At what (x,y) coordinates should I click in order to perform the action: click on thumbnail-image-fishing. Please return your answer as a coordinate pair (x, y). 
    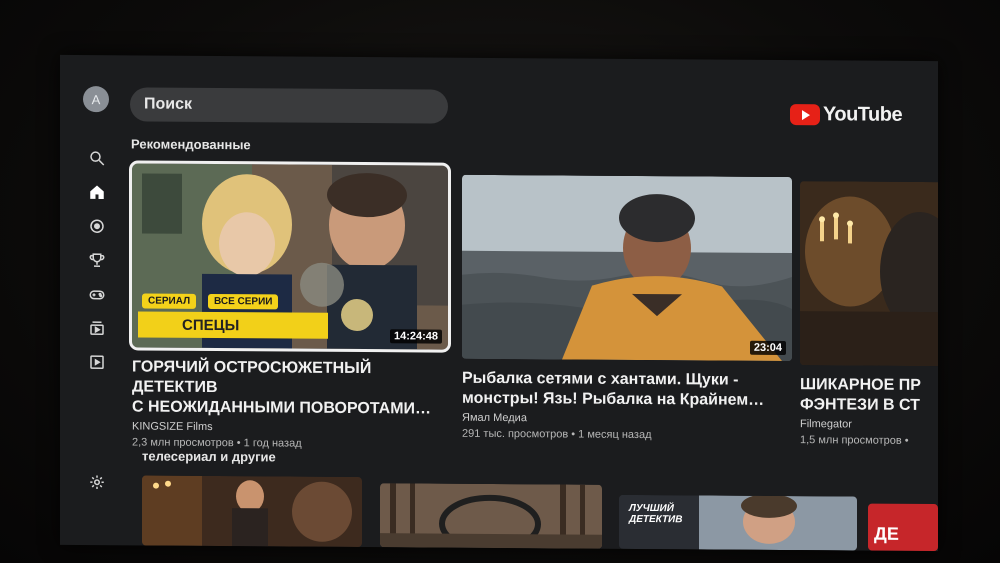
    Looking at the image, I should click on (627, 268).